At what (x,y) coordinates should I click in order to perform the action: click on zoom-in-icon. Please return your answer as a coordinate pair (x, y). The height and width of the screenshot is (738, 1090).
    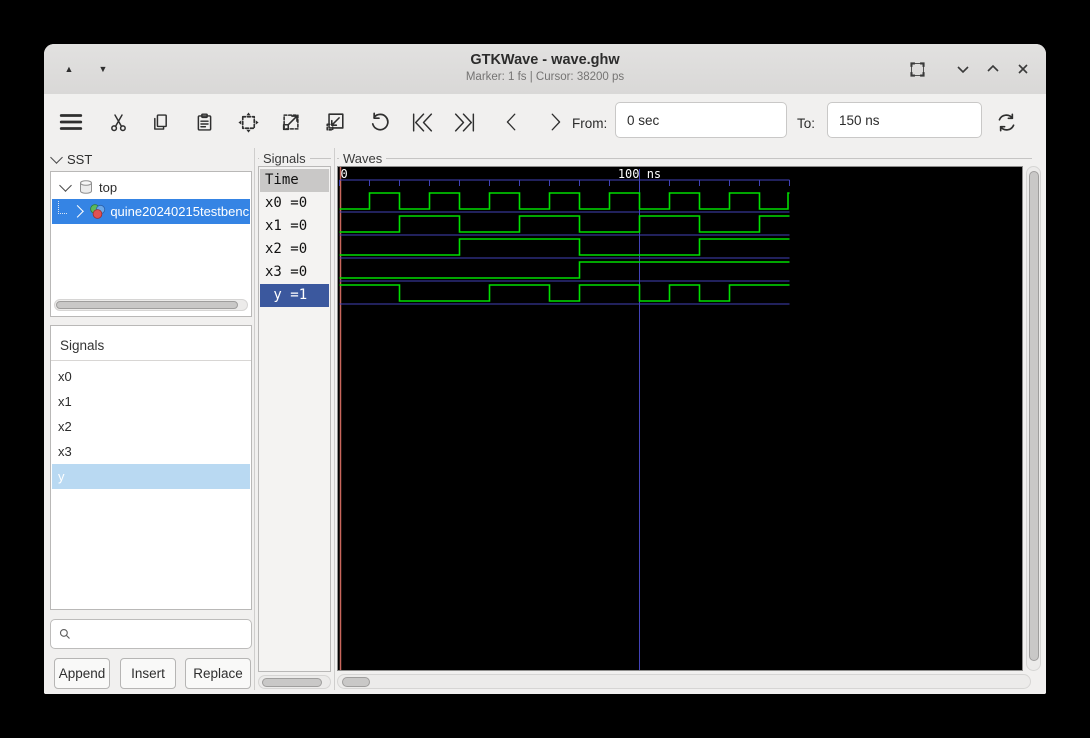
    Looking at the image, I should click on (290, 122).